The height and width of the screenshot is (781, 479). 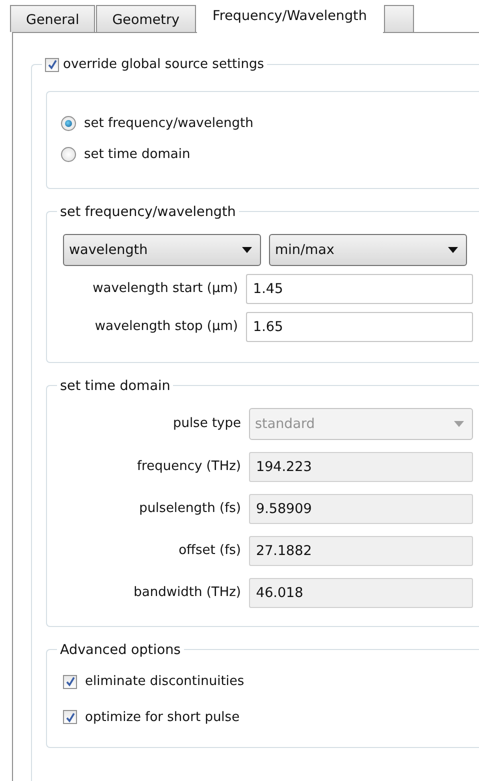 I want to click on checkbox-label: eliminate discontinuities, so click(x=164, y=682).